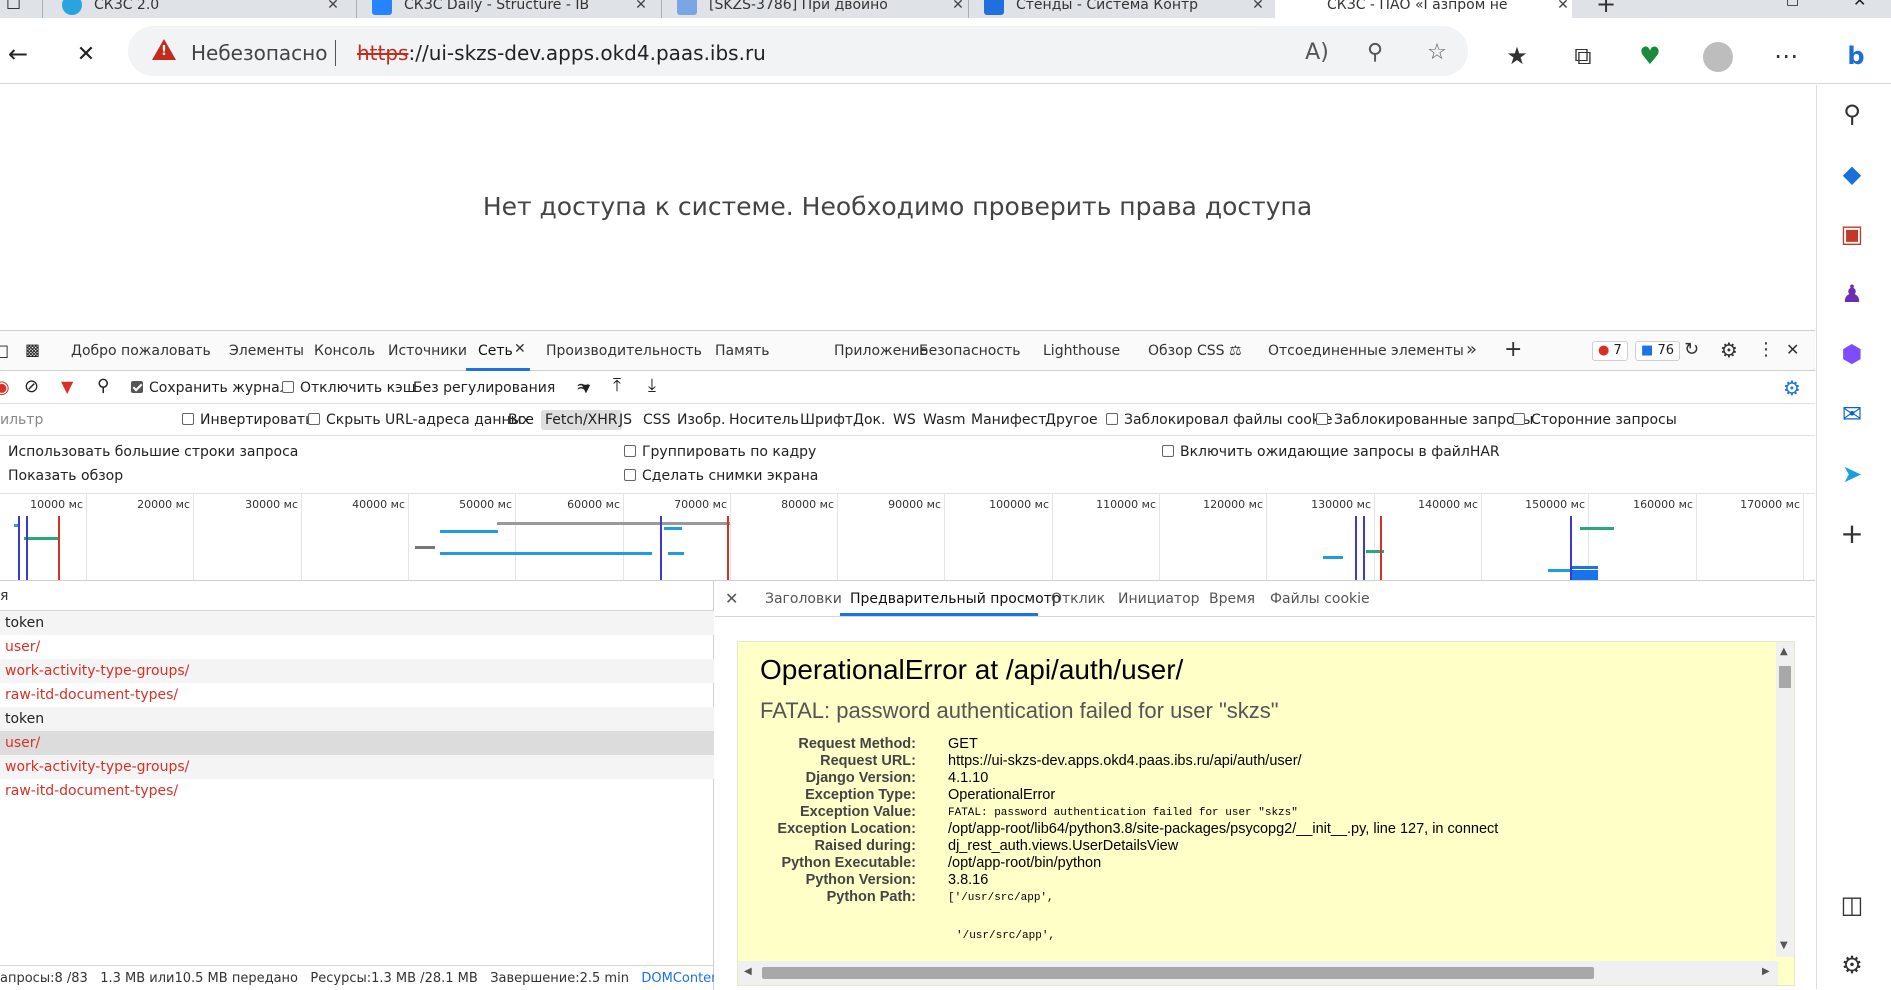 The height and width of the screenshot is (990, 1891). Describe the element at coordinates (13, 5) in the screenshot. I see `tab-actions-icon: □` at that location.